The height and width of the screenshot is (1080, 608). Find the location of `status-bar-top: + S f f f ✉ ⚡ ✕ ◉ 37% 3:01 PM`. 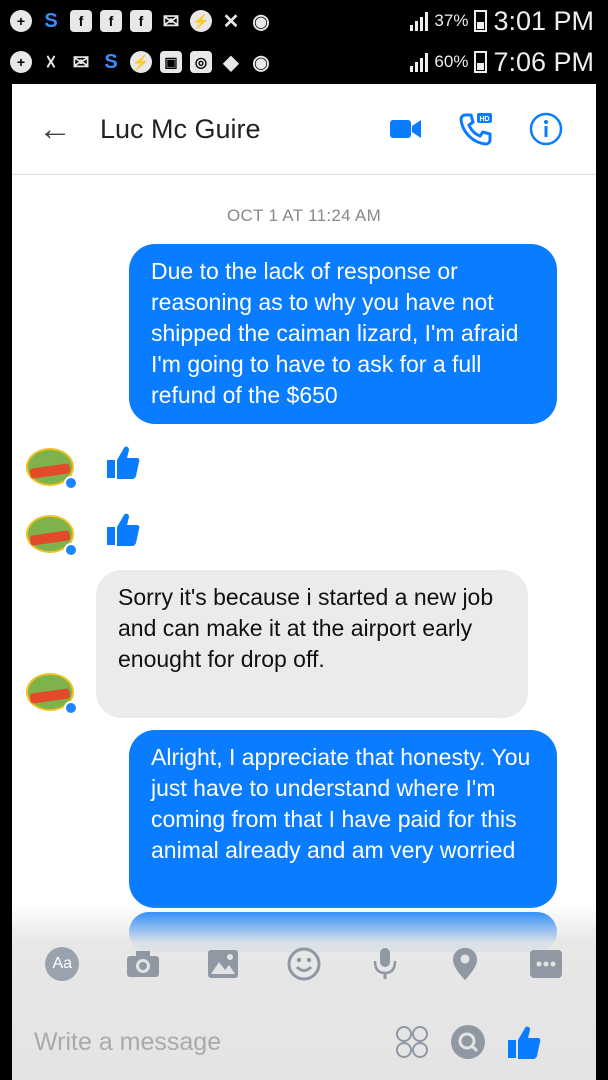

status-bar-top: + S f f f ✉ ⚡ ✕ ◉ 37% 3:01 PM is located at coordinates (304, 21).